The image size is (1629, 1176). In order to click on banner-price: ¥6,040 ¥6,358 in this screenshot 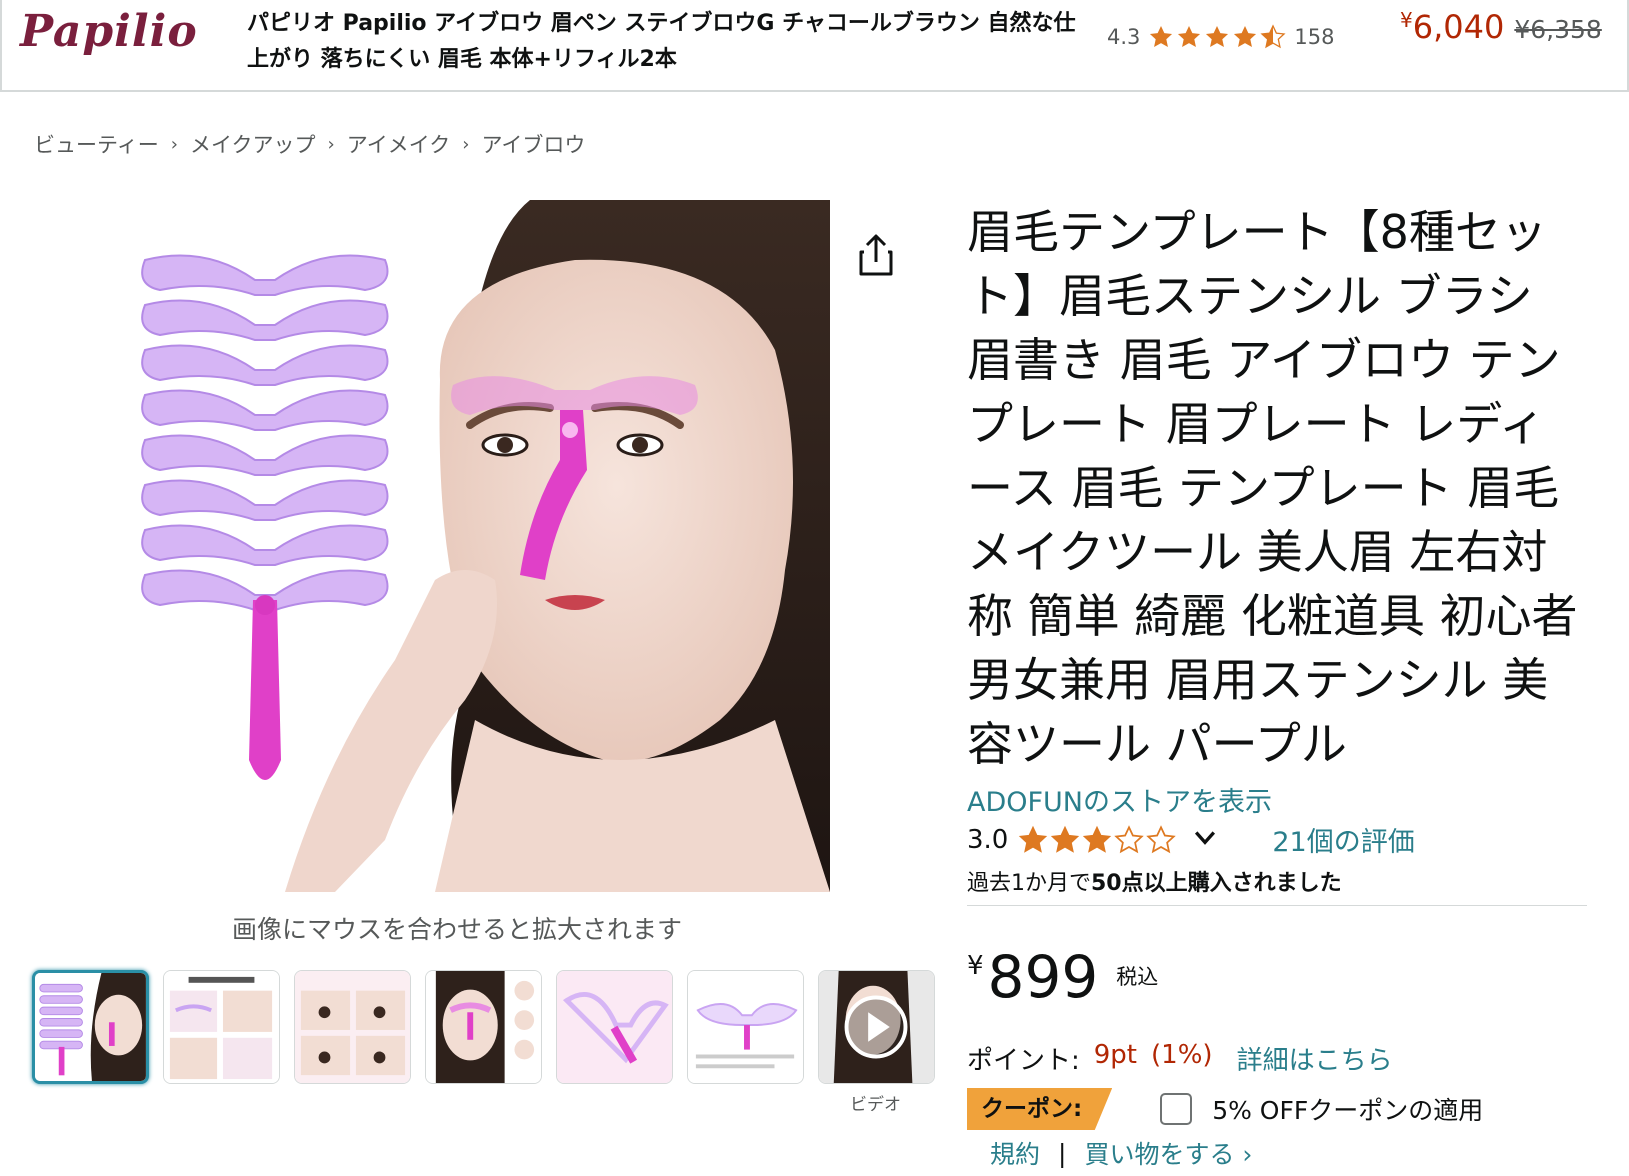, I will do `click(1501, 27)`.